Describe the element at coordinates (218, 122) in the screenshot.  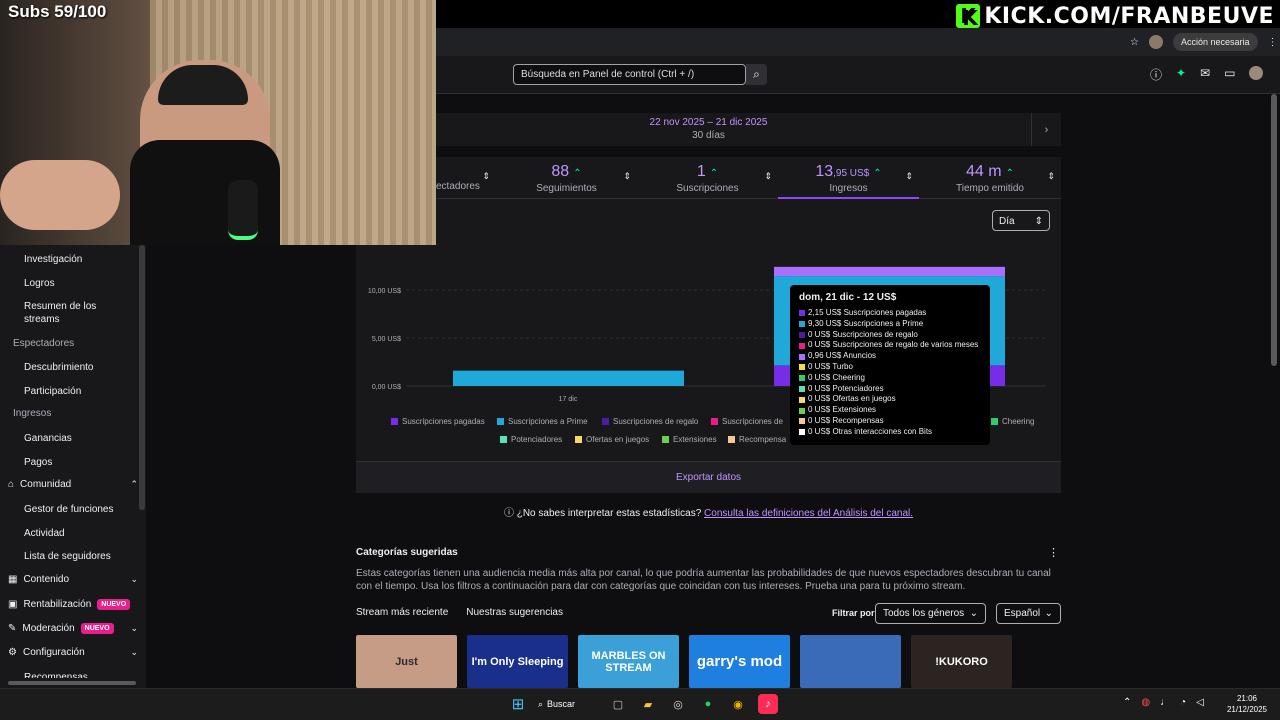
I see `webcam-overlay` at that location.